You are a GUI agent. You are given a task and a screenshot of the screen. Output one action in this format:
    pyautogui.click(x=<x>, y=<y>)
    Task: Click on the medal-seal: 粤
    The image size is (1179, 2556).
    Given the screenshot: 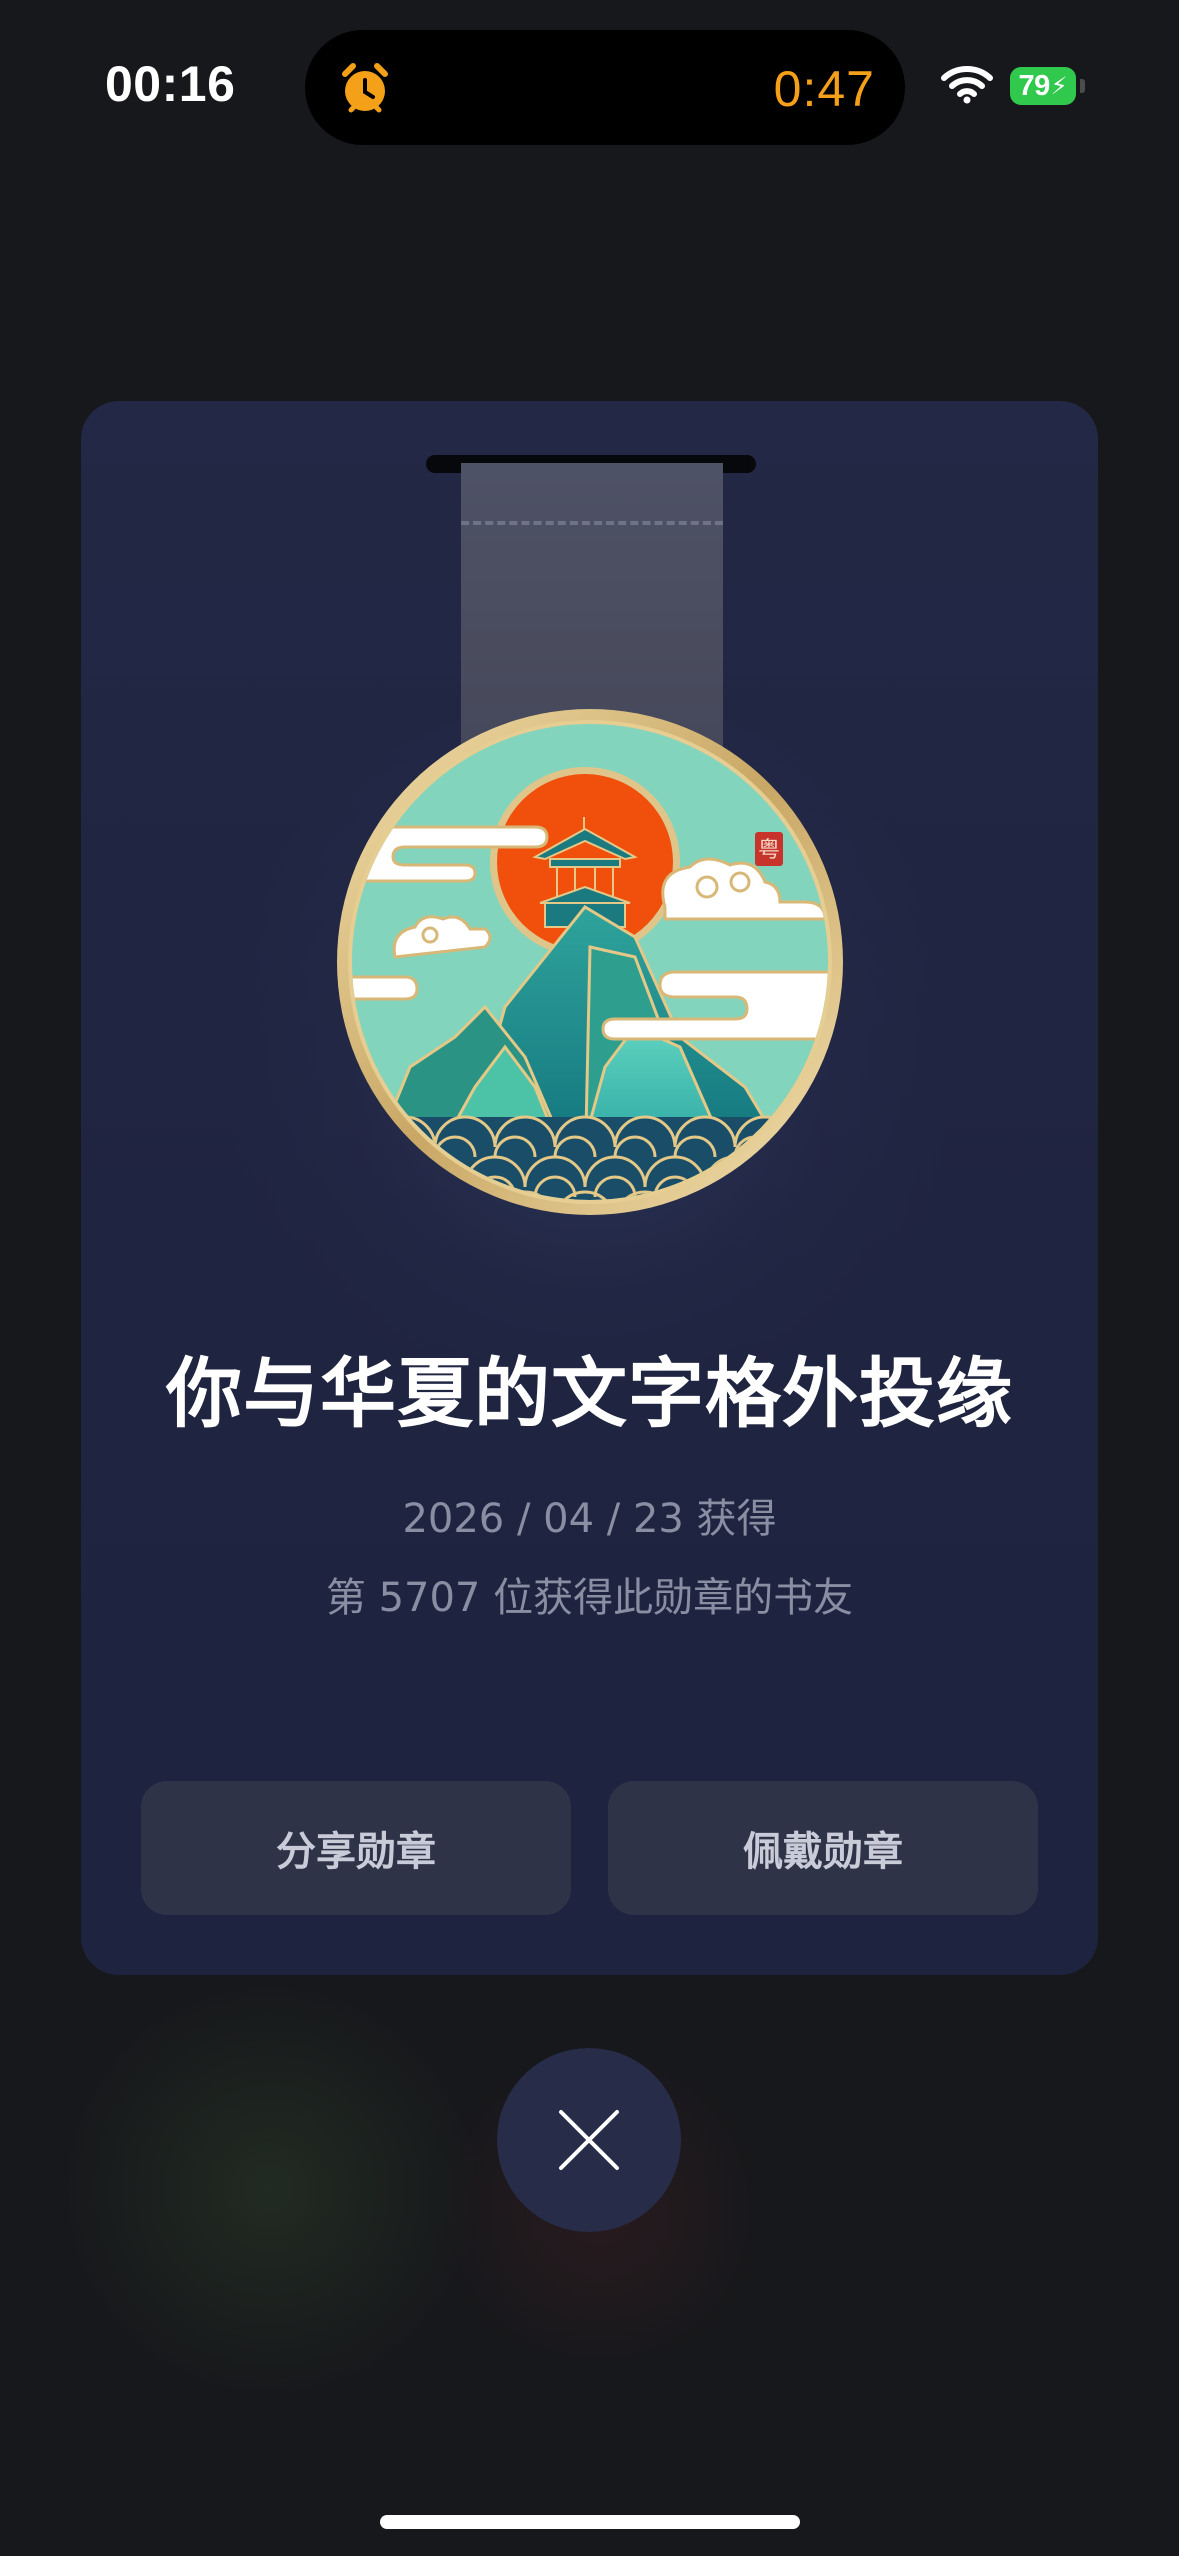 What is the action you would take?
    pyautogui.click(x=769, y=850)
    